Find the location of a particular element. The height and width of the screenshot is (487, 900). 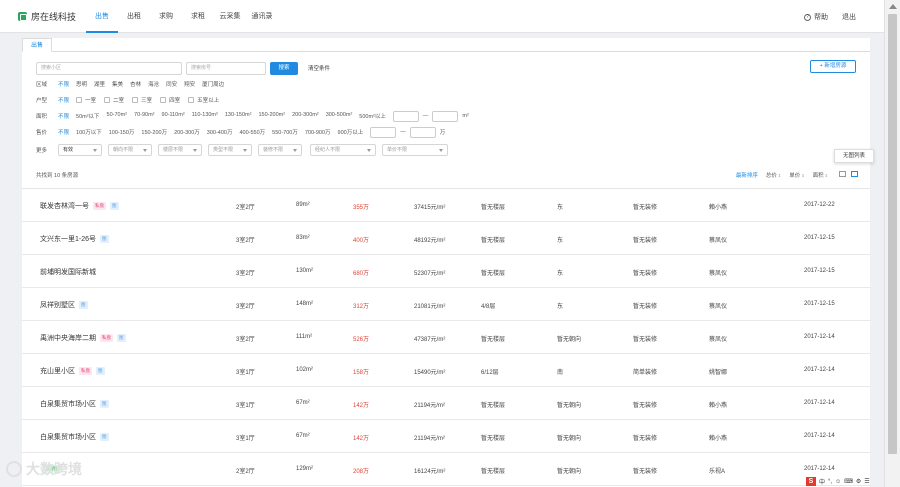

price-min-input is located at coordinates (383, 132).